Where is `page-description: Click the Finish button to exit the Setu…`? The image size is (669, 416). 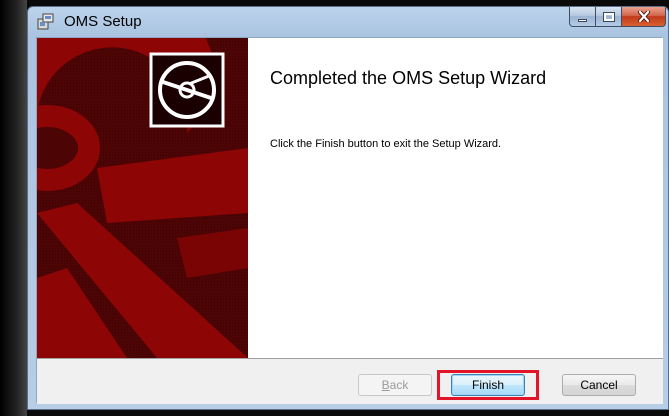 page-description: Click the Finish button to exit the Setu… is located at coordinates (386, 144).